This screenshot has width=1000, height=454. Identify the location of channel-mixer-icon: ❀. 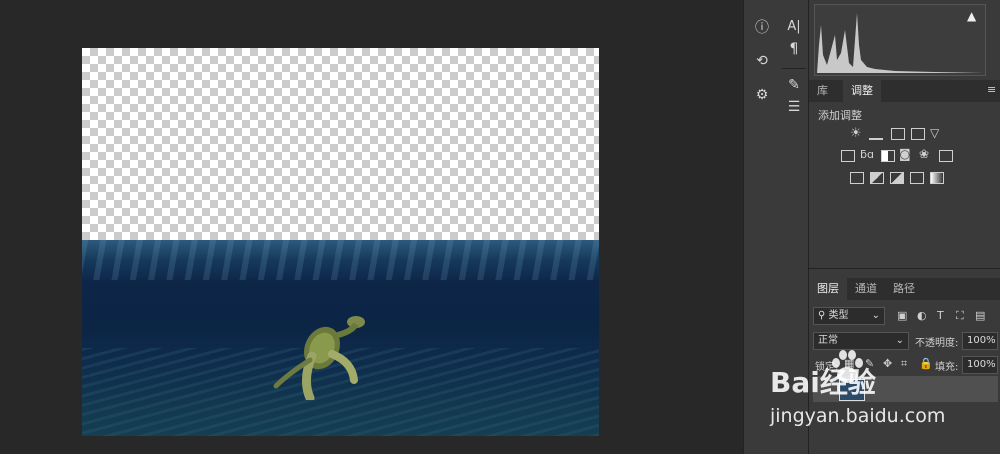
(924, 154).